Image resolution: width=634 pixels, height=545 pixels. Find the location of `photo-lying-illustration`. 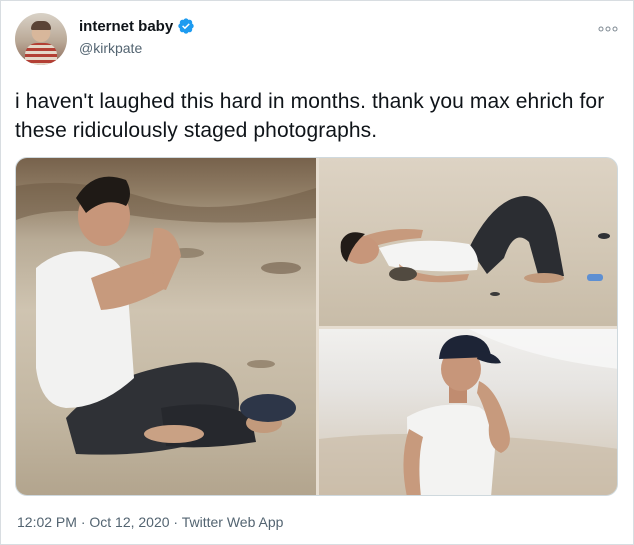

photo-lying-illustration is located at coordinates (475, 246).